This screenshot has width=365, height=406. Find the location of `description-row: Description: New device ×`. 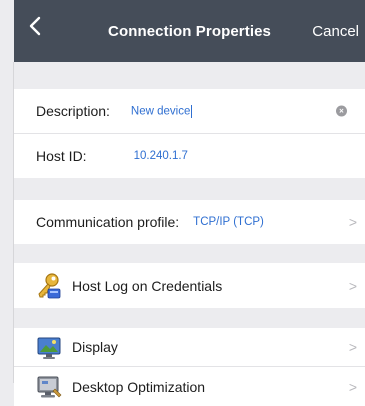

description-row: Description: New device × is located at coordinates (189, 111).